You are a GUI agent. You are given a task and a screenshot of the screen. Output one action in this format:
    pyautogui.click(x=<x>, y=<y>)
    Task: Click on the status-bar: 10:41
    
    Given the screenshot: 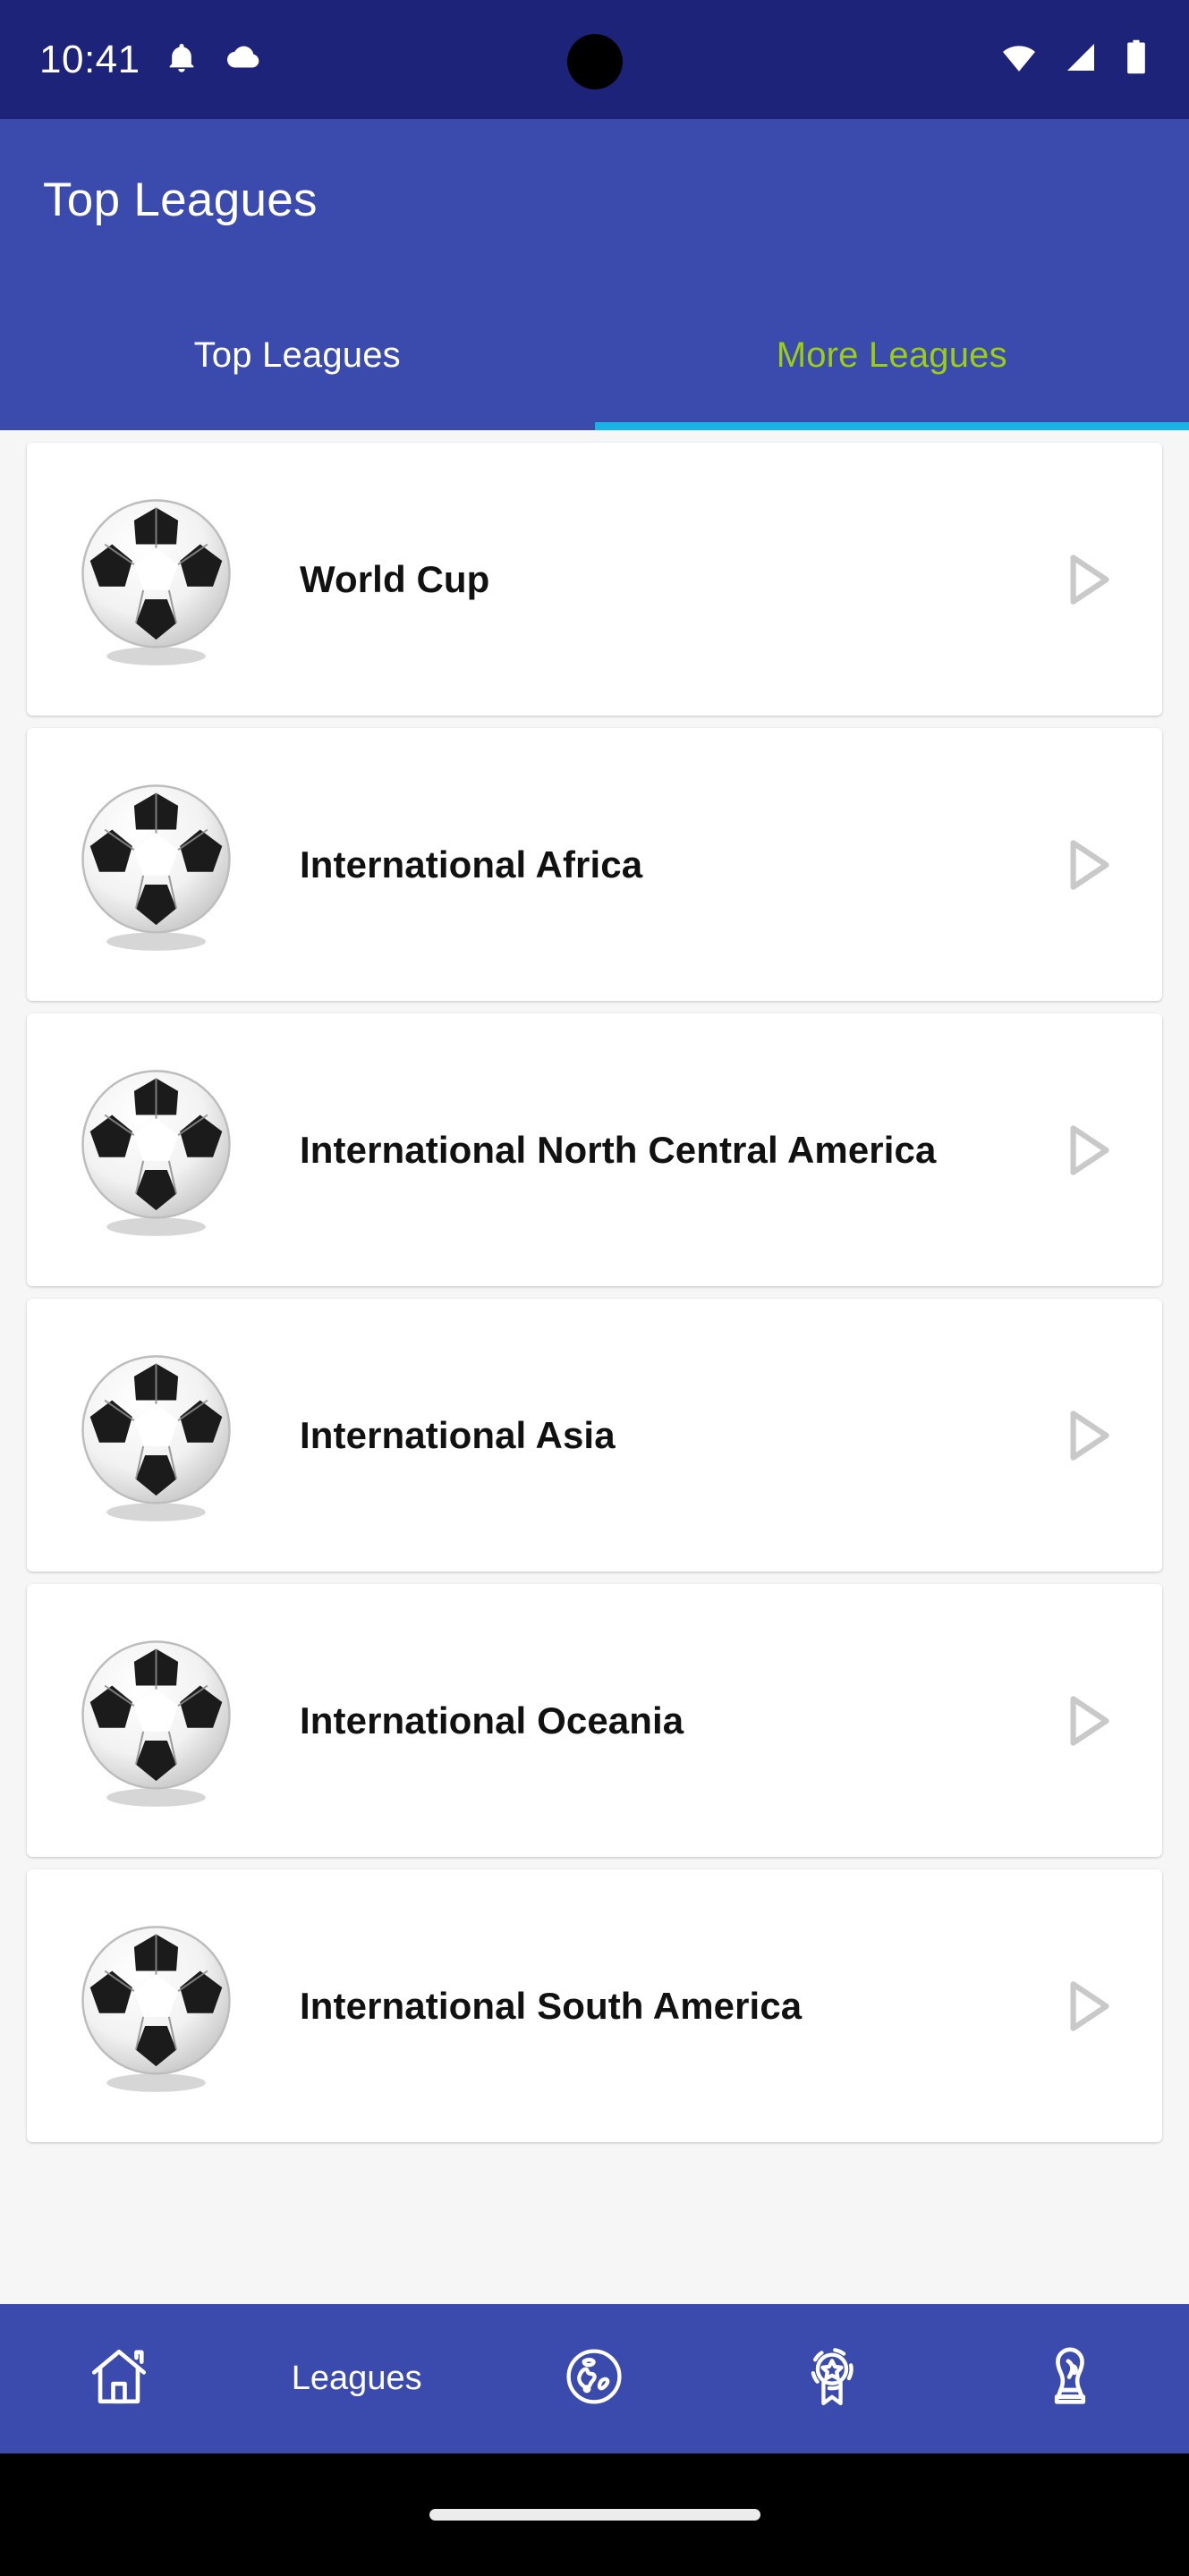 What is the action you would take?
    pyautogui.click(x=594, y=59)
    